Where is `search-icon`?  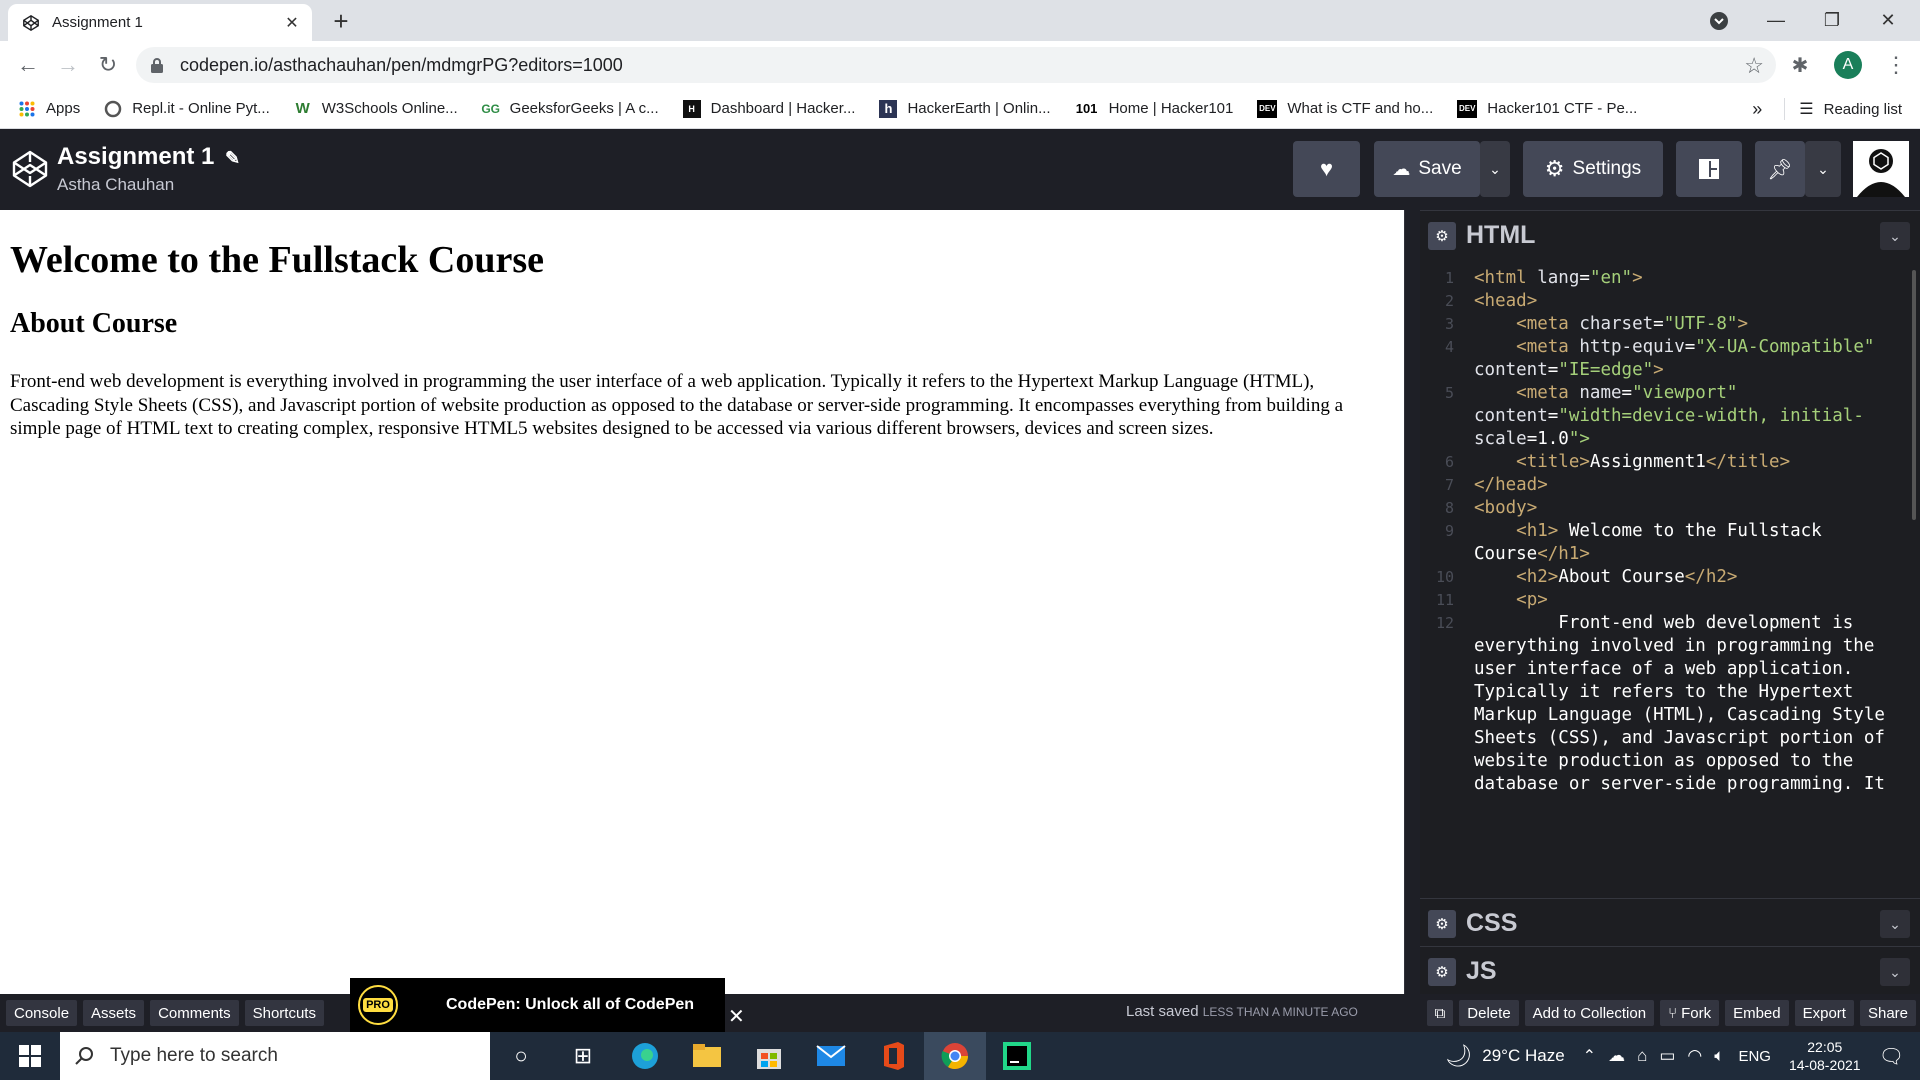 search-icon is located at coordinates (84, 1056).